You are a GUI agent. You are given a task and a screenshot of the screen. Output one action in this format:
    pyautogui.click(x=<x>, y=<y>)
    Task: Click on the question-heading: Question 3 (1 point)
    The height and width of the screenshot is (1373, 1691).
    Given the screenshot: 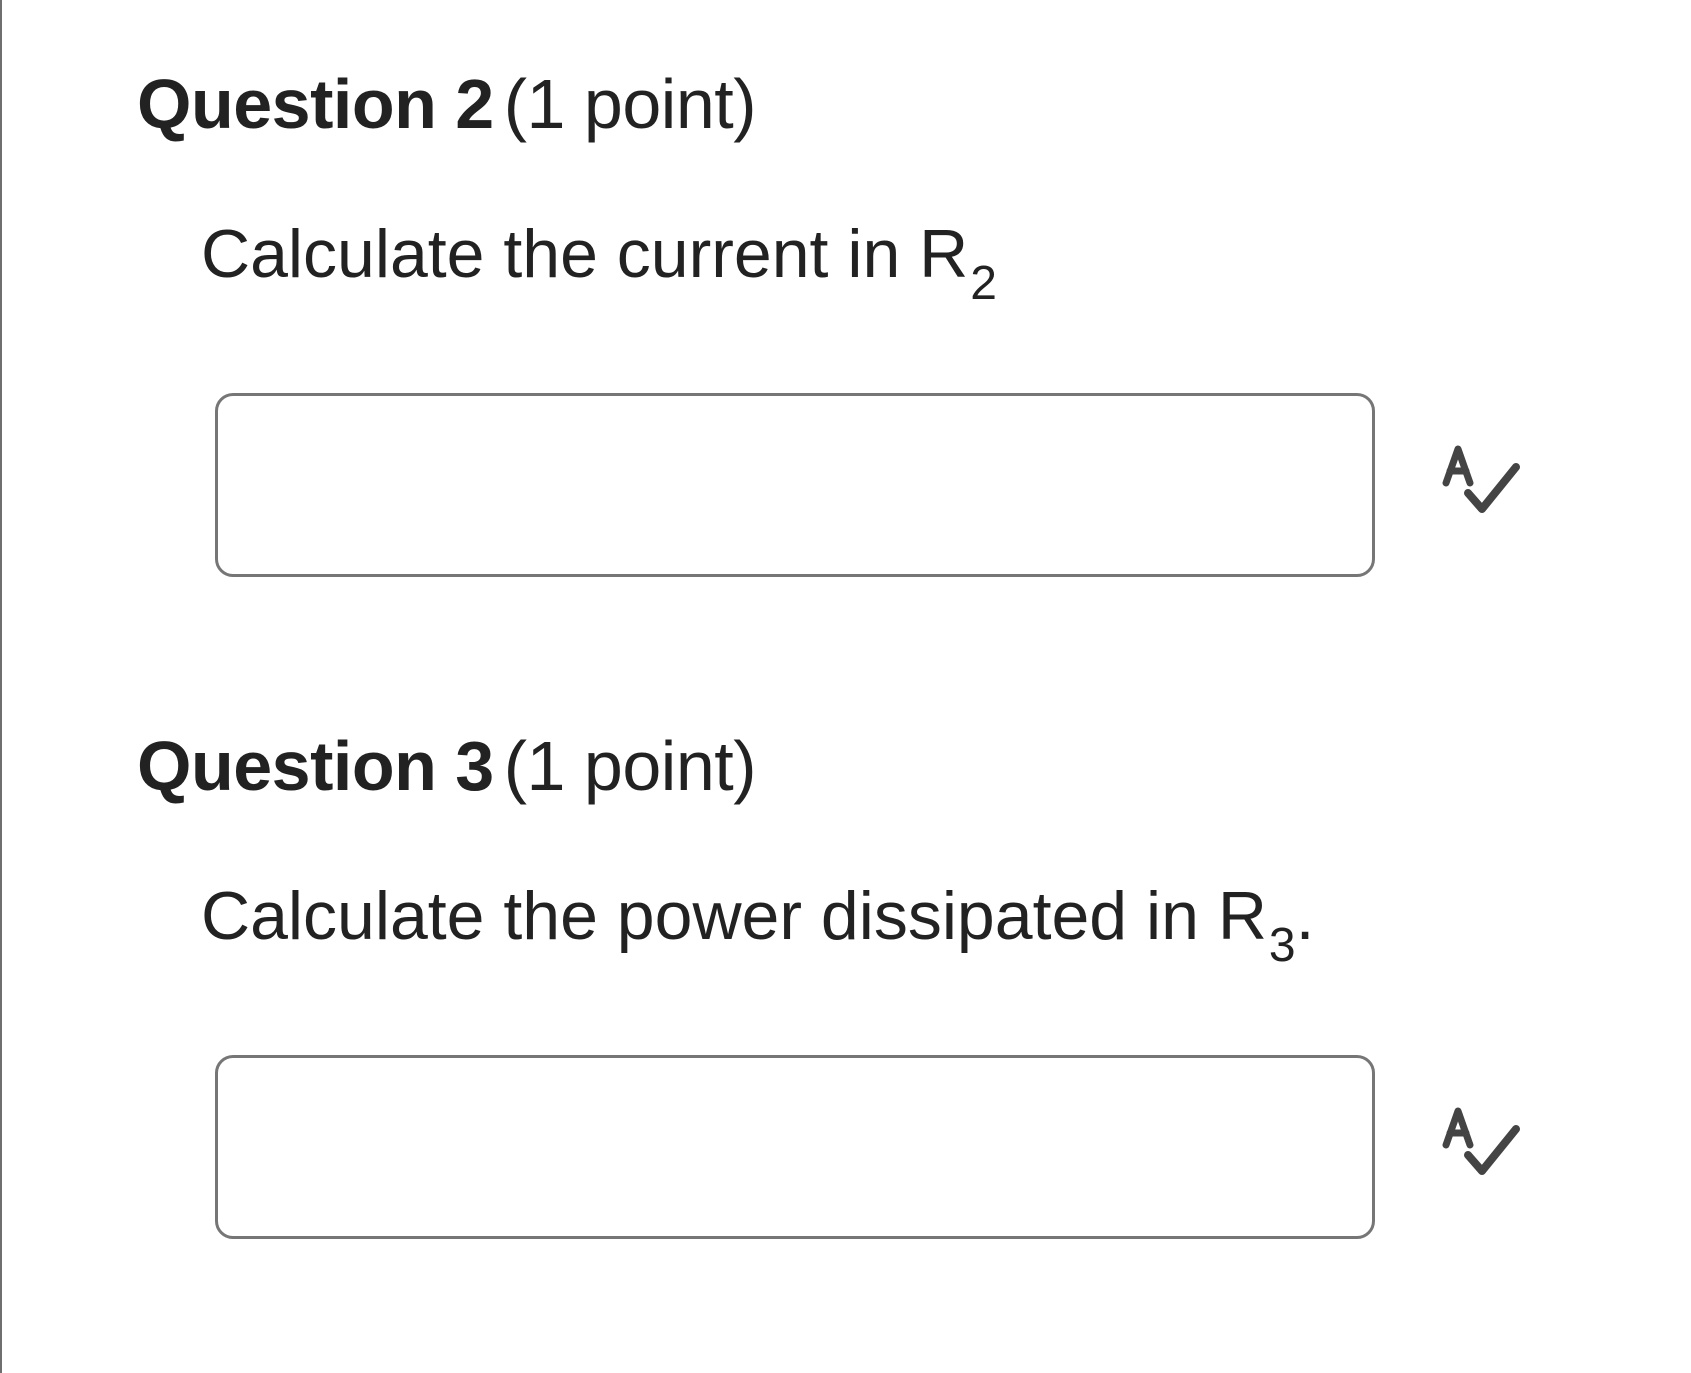 What is the action you would take?
    pyautogui.click(x=447, y=766)
    